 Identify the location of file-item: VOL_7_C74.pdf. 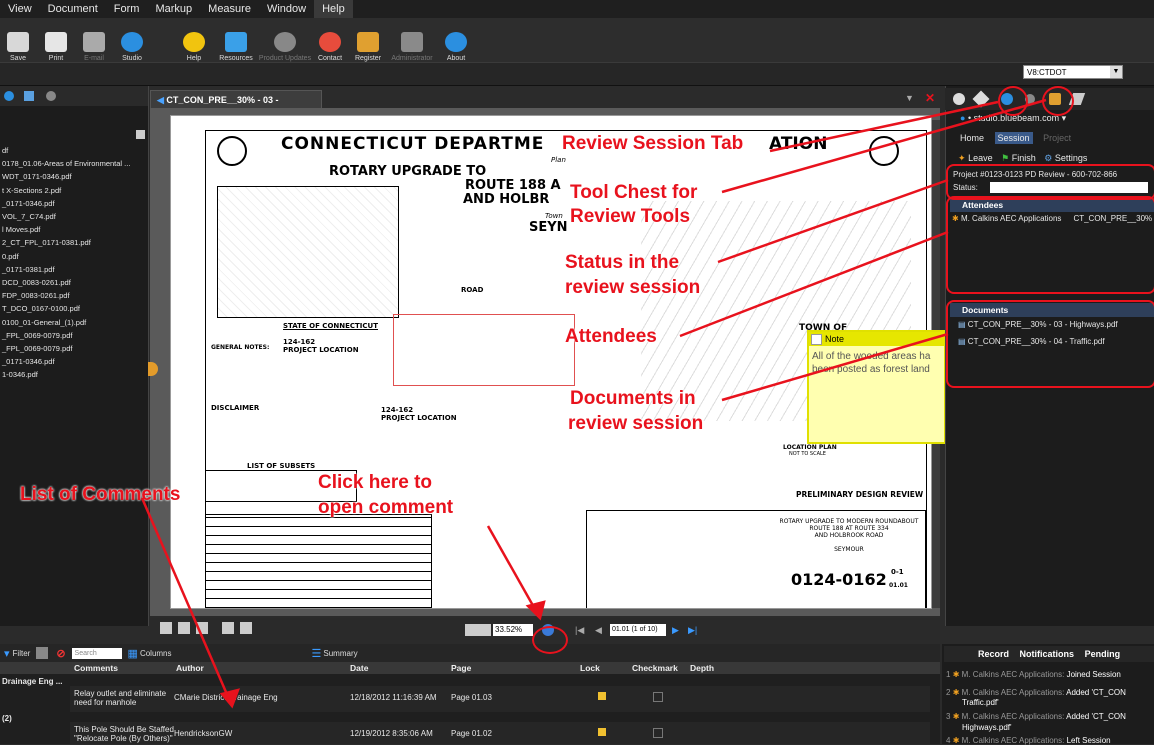
(29, 216).